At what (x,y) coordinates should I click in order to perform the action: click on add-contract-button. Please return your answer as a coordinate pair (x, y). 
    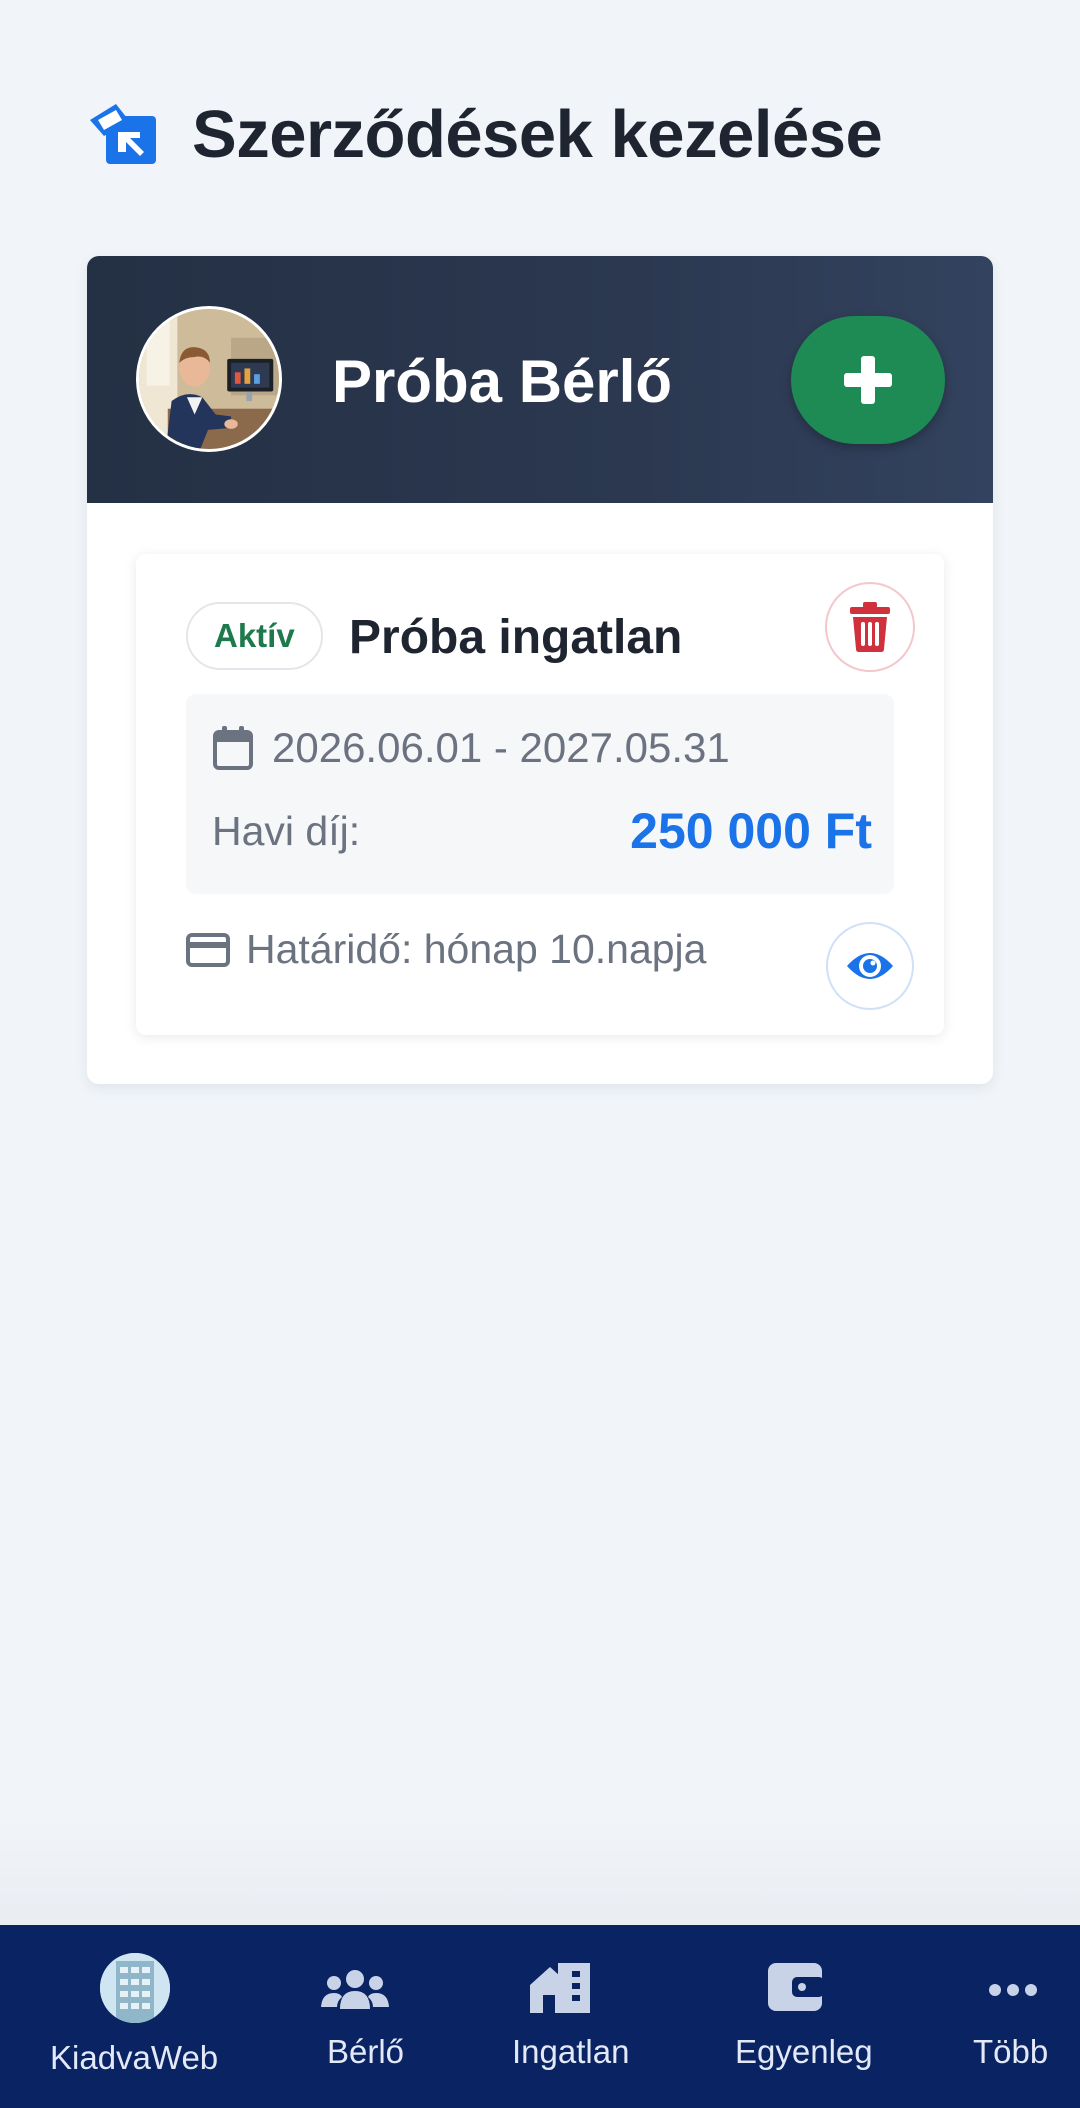
    Looking at the image, I should click on (868, 380).